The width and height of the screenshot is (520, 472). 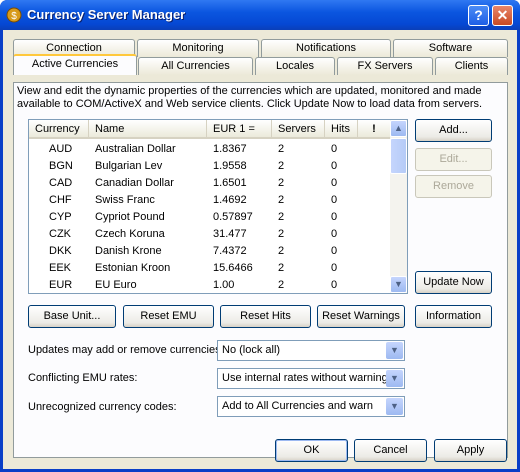 What do you see at coordinates (130, 234) in the screenshot?
I see `row-name: Czech Koruna` at bounding box center [130, 234].